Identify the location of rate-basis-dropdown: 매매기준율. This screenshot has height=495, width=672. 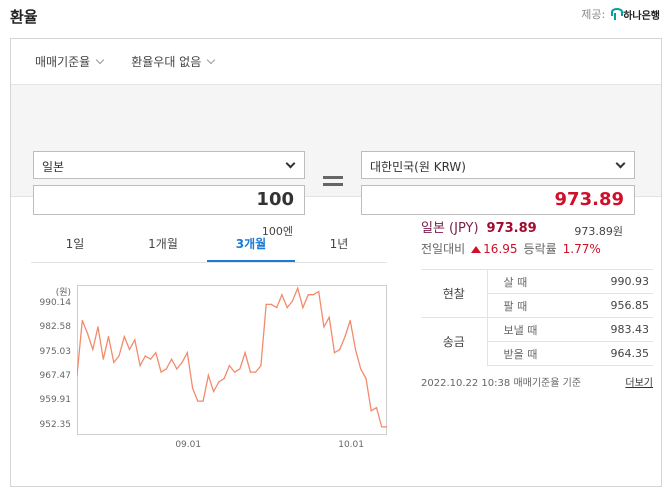
(70, 61).